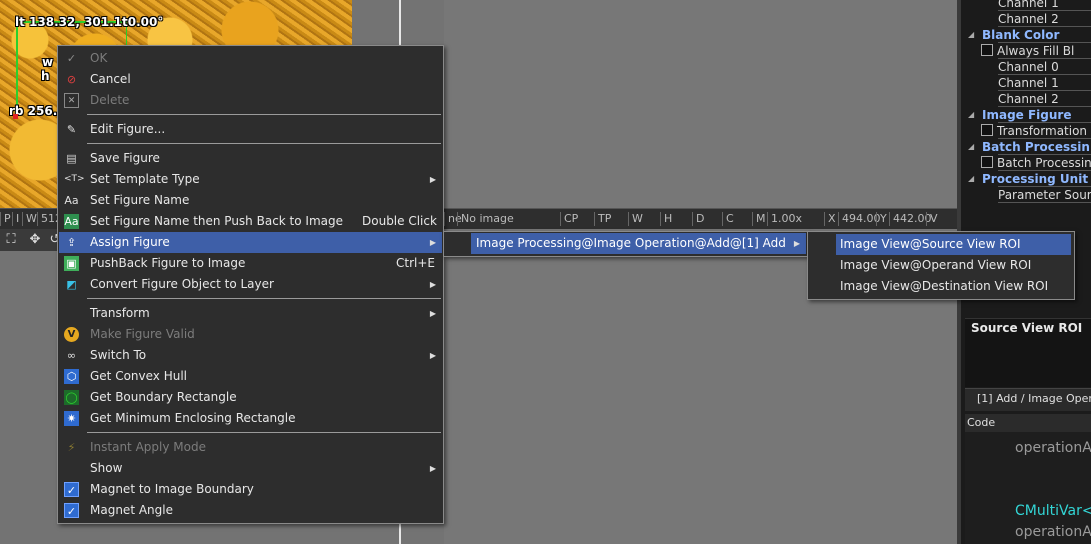 This screenshot has height=544, width=1091. What do you see at coordinates (859, 219) in the screenshot?
I see `status-x-value: 494.00` at bounding box center [859, 219].